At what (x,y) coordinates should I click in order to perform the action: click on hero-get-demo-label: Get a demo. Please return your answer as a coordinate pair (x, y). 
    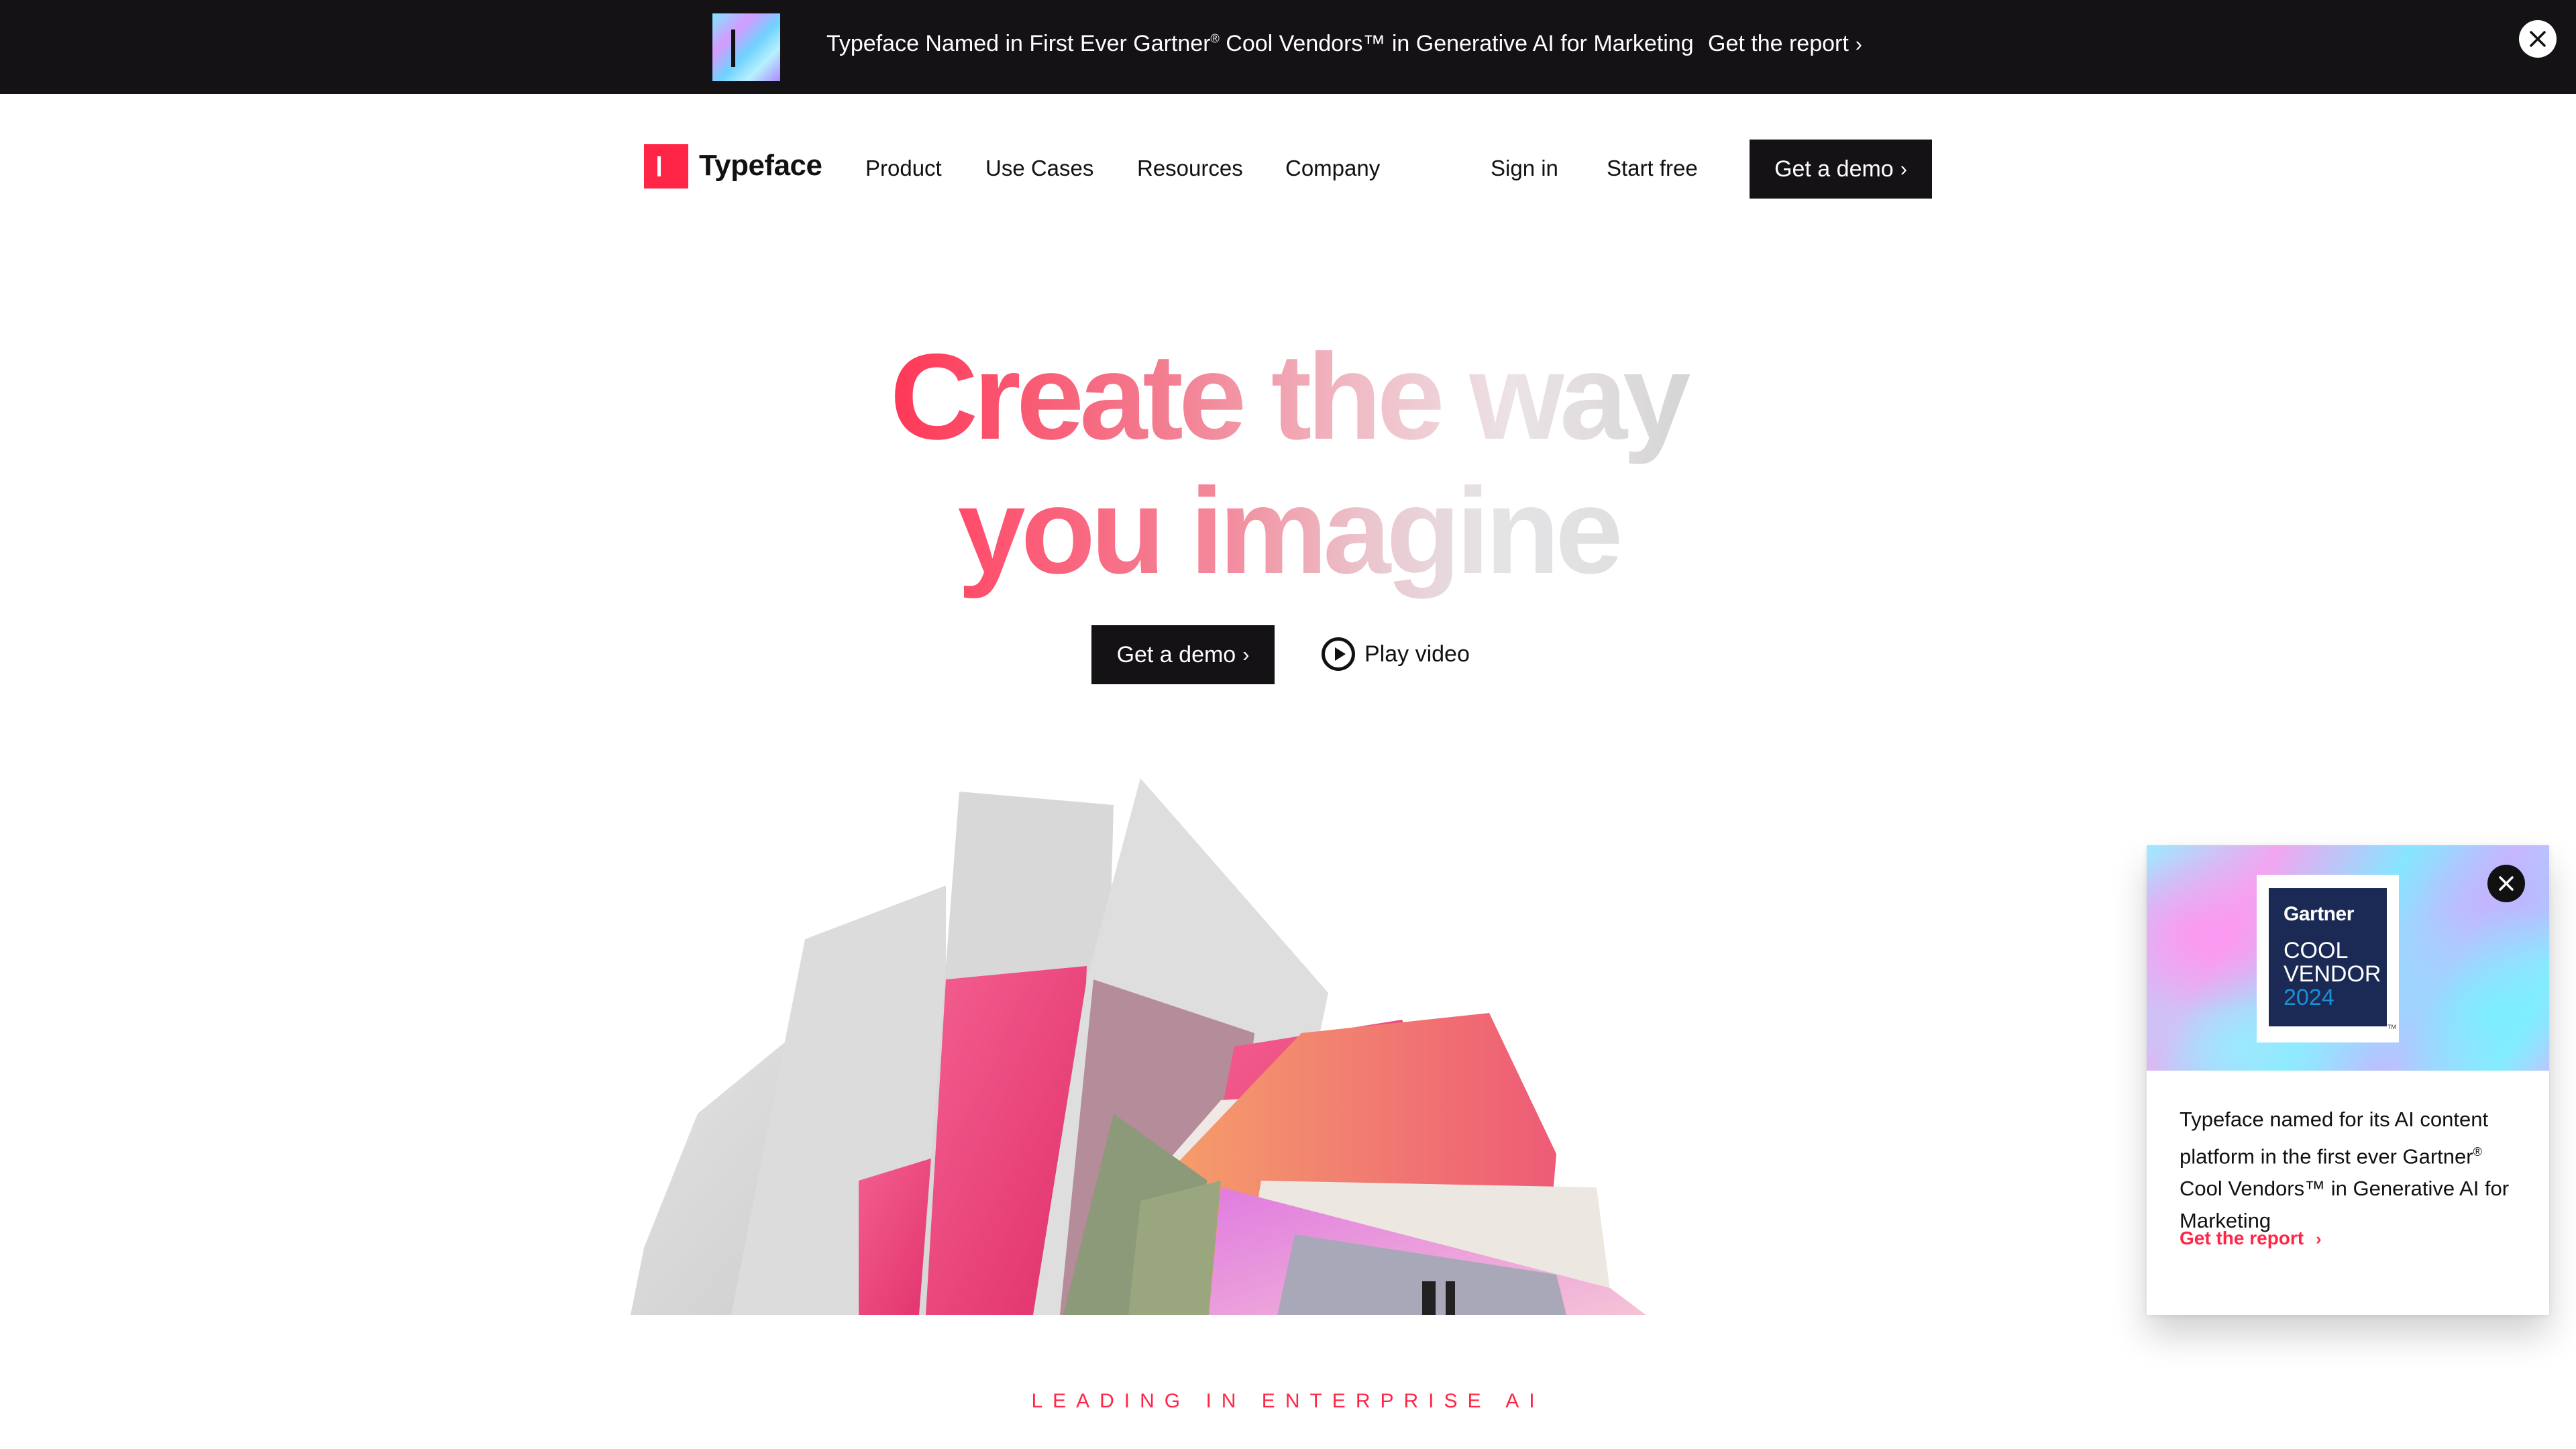
    Looking at the image, I should click on (1176, 654).